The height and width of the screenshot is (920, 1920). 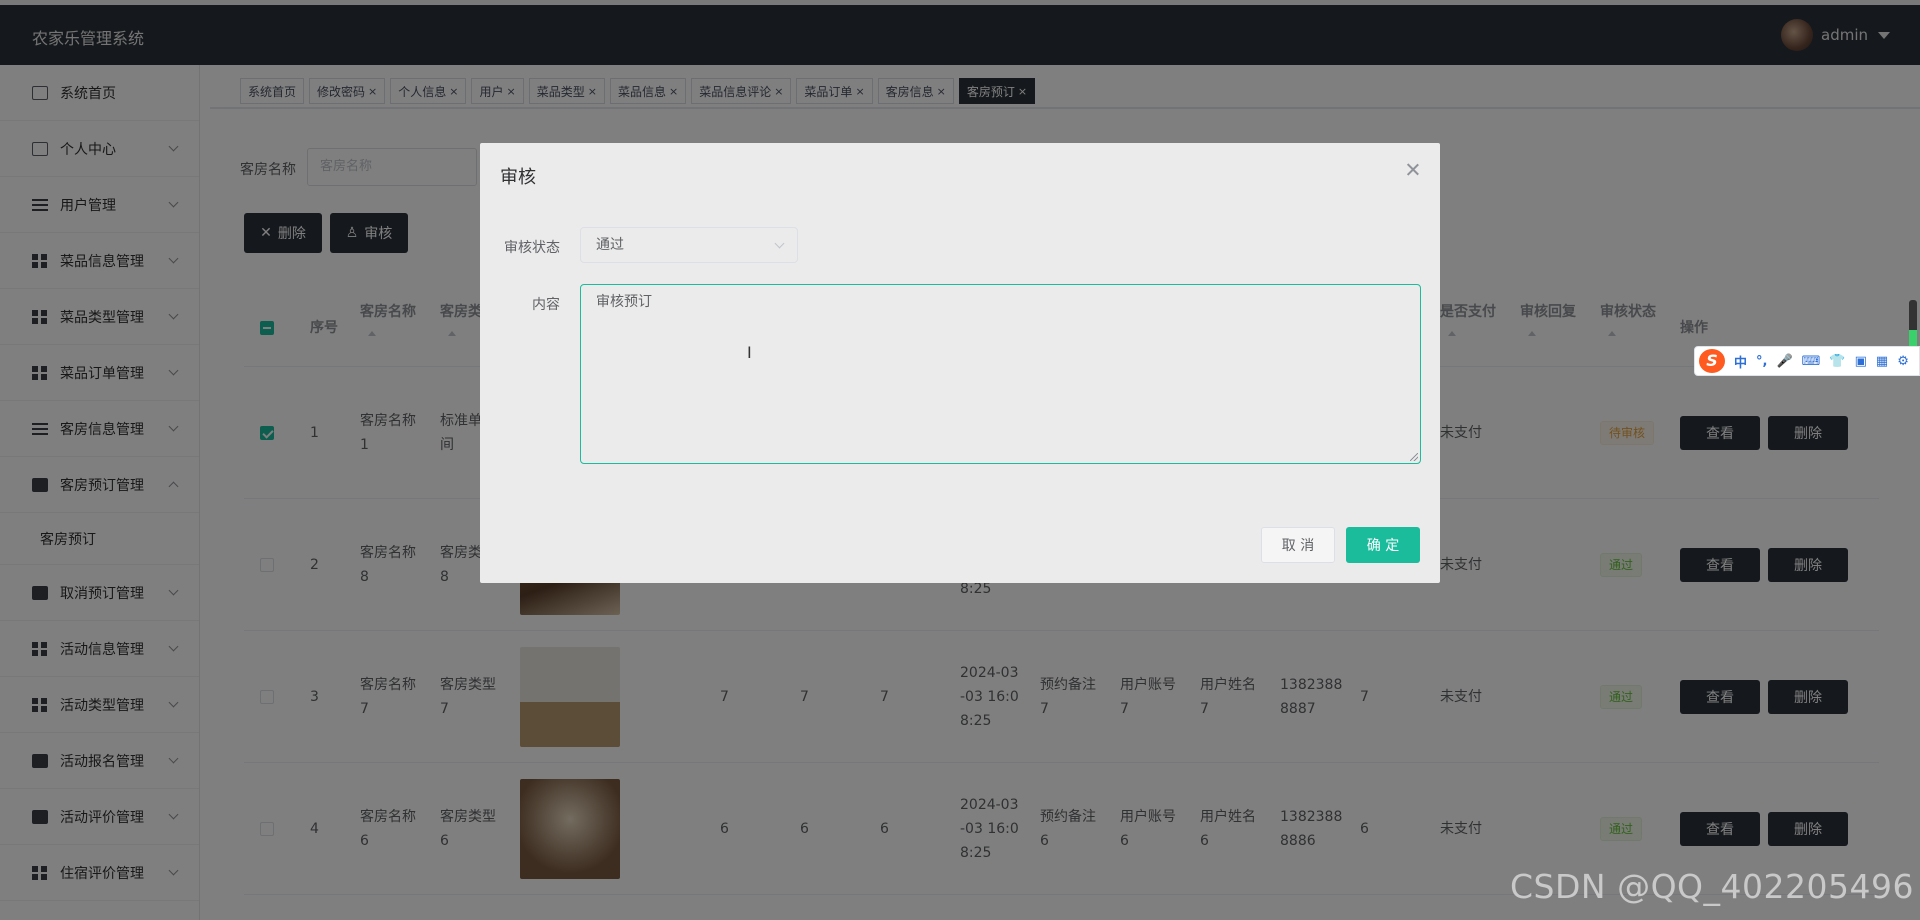 I want to click on resize-handle-icon, so click(x=1414, y=457).